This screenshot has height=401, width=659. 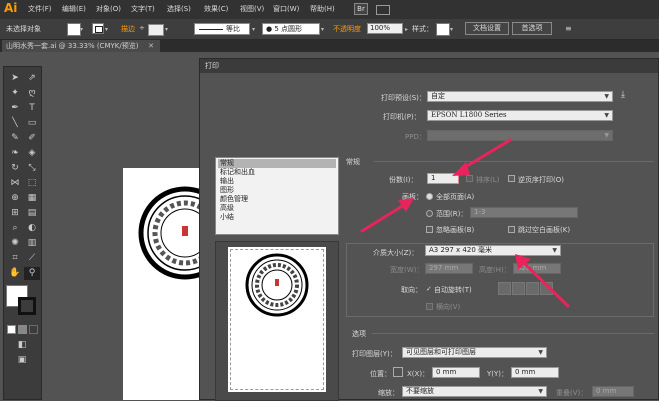 What do you see at coordinates (535, 372) in the screenshot?
I see `y-field: 0 mm` at bounding box center [535, 372].